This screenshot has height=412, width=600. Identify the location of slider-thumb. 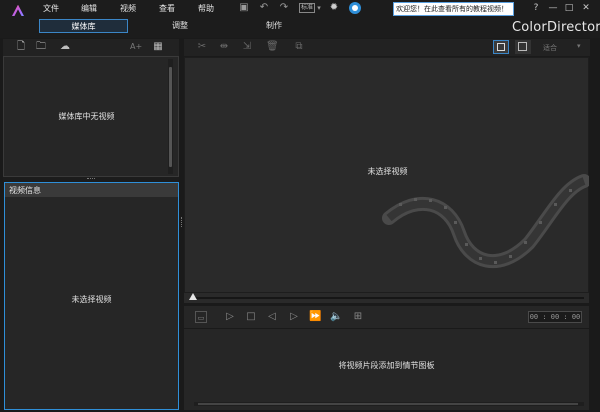
(193, 296).